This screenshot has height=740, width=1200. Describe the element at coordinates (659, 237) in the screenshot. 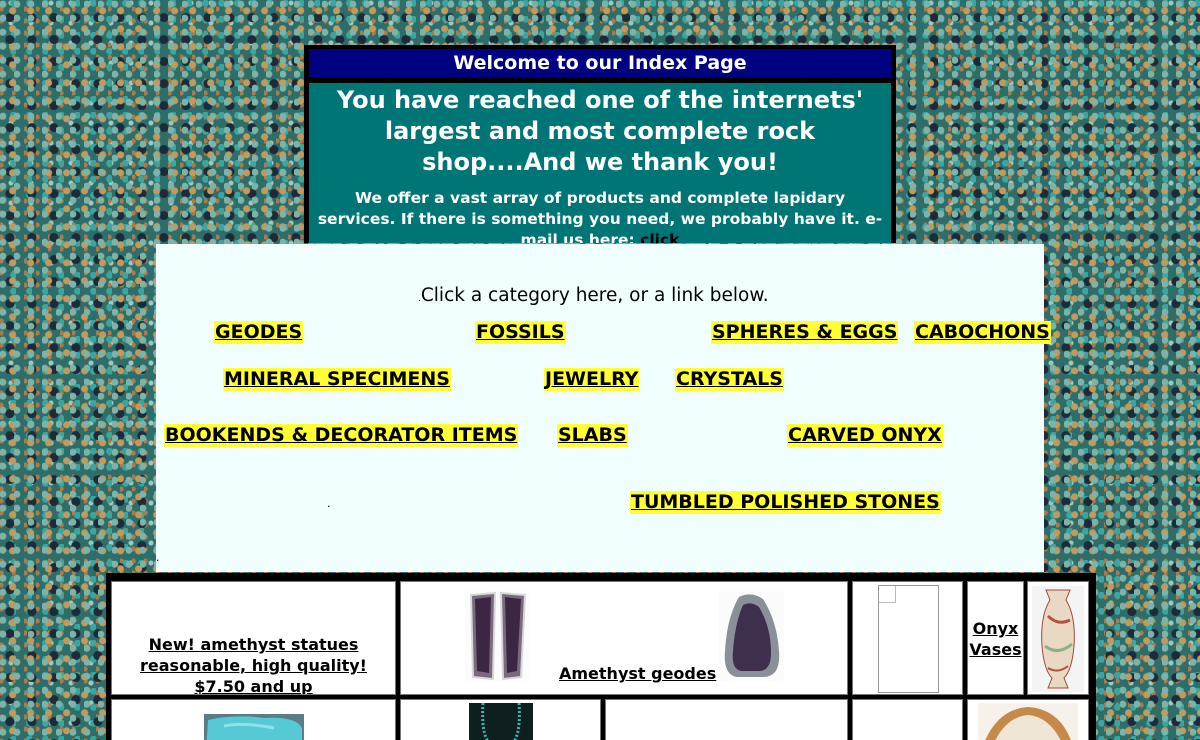

I see `email-link: click` at that location.